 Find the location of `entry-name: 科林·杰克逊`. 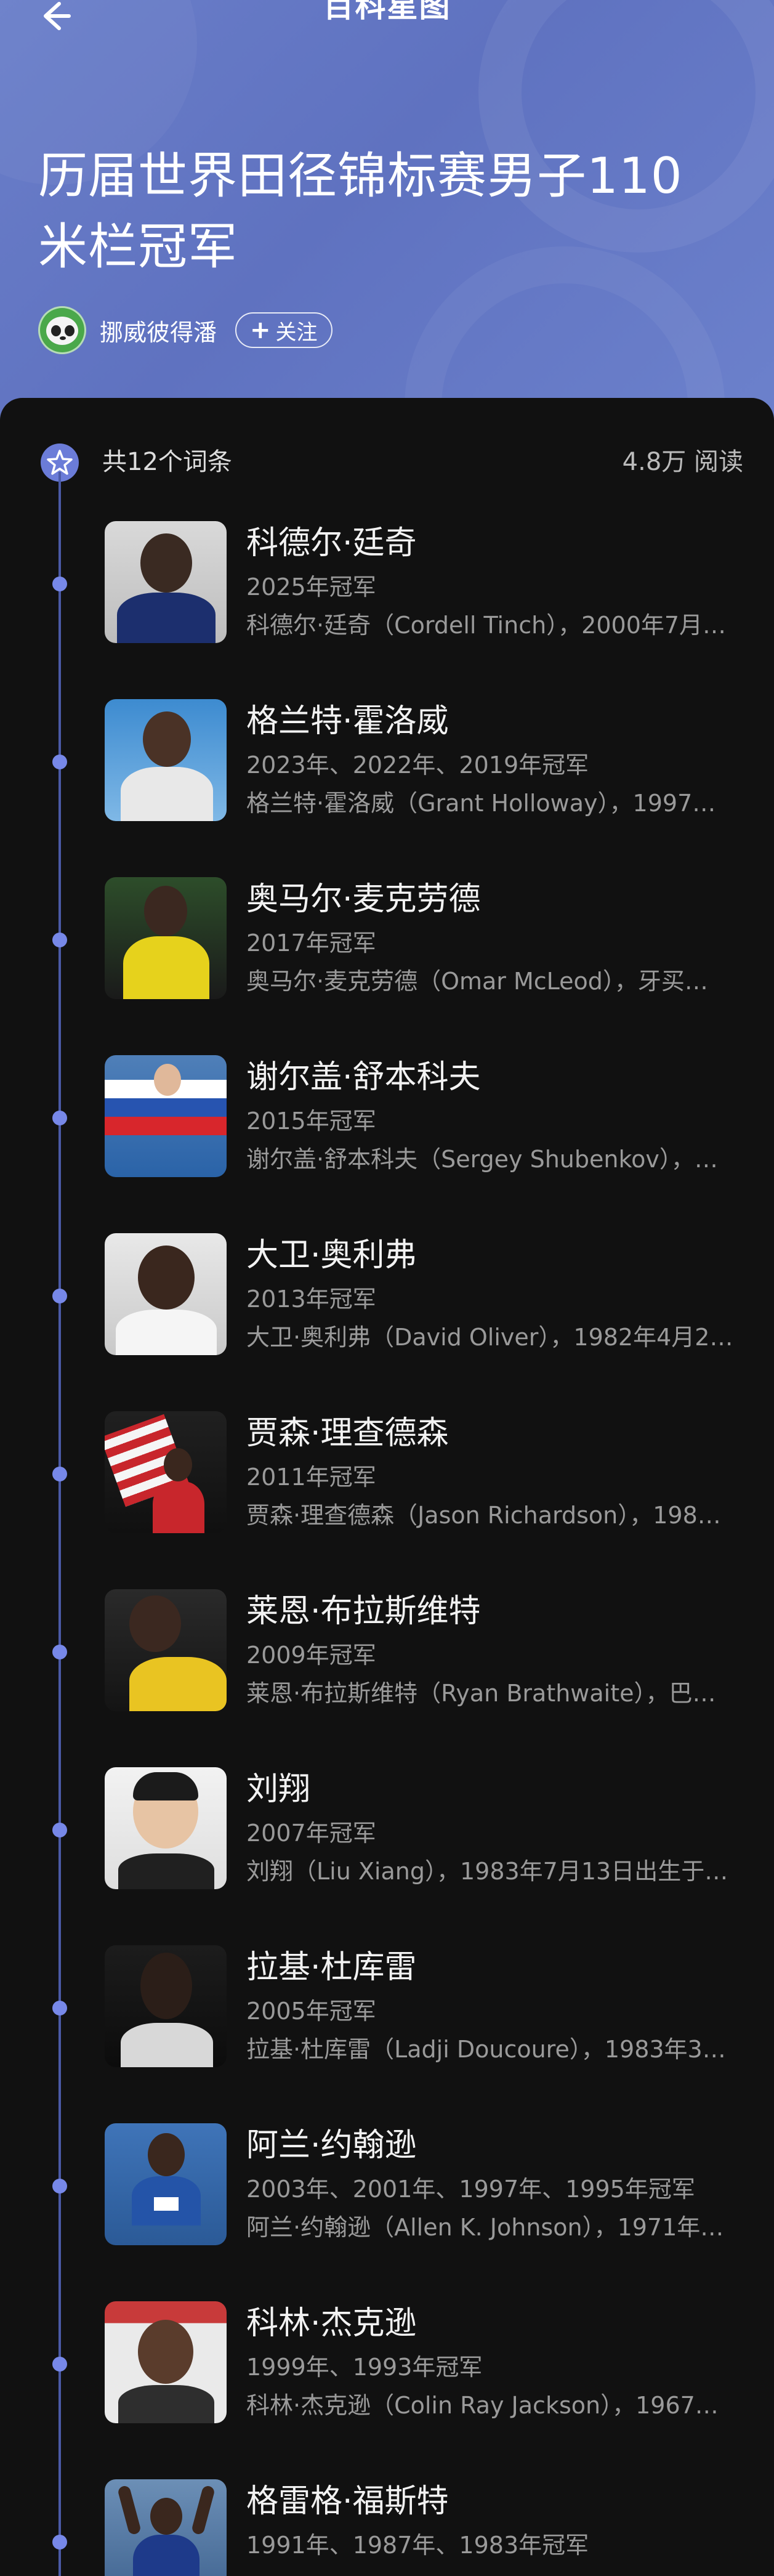

entry-name: 科林·杰克逊 is located at coordinates (331, 2323).